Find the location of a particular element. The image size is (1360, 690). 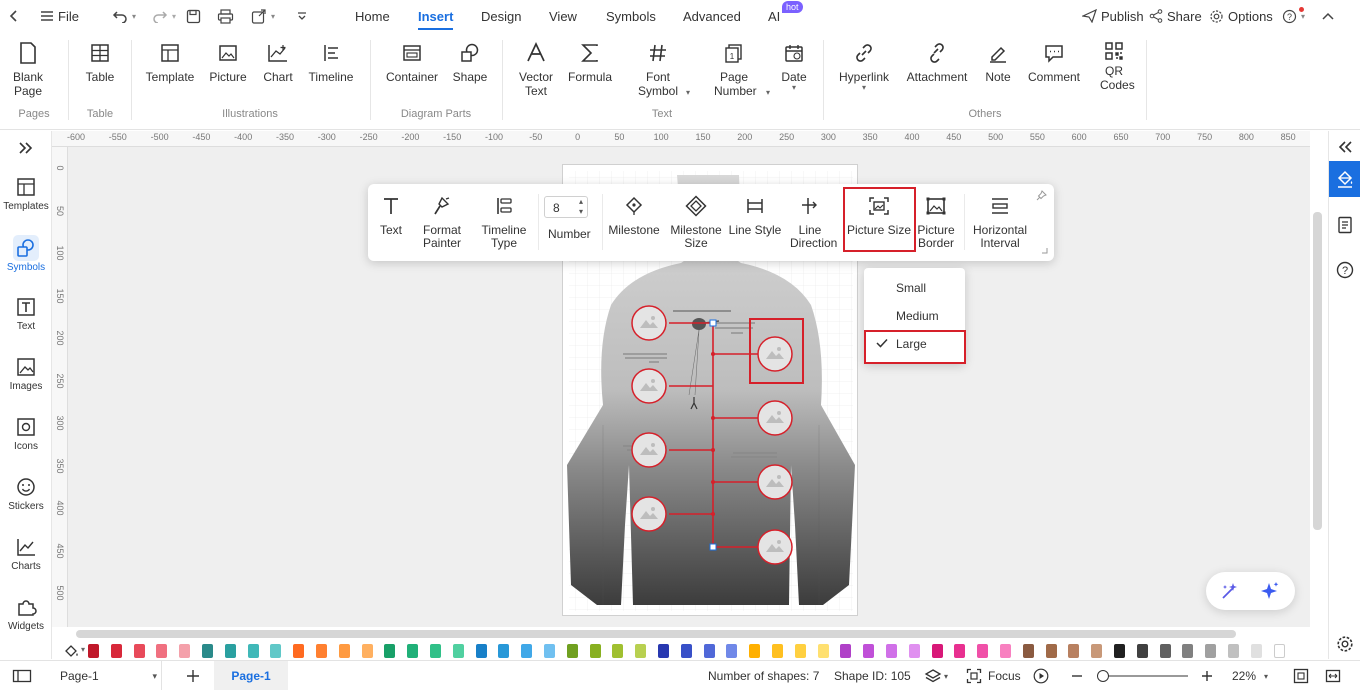

zoom-slider is located at coordinates (1142, 675).